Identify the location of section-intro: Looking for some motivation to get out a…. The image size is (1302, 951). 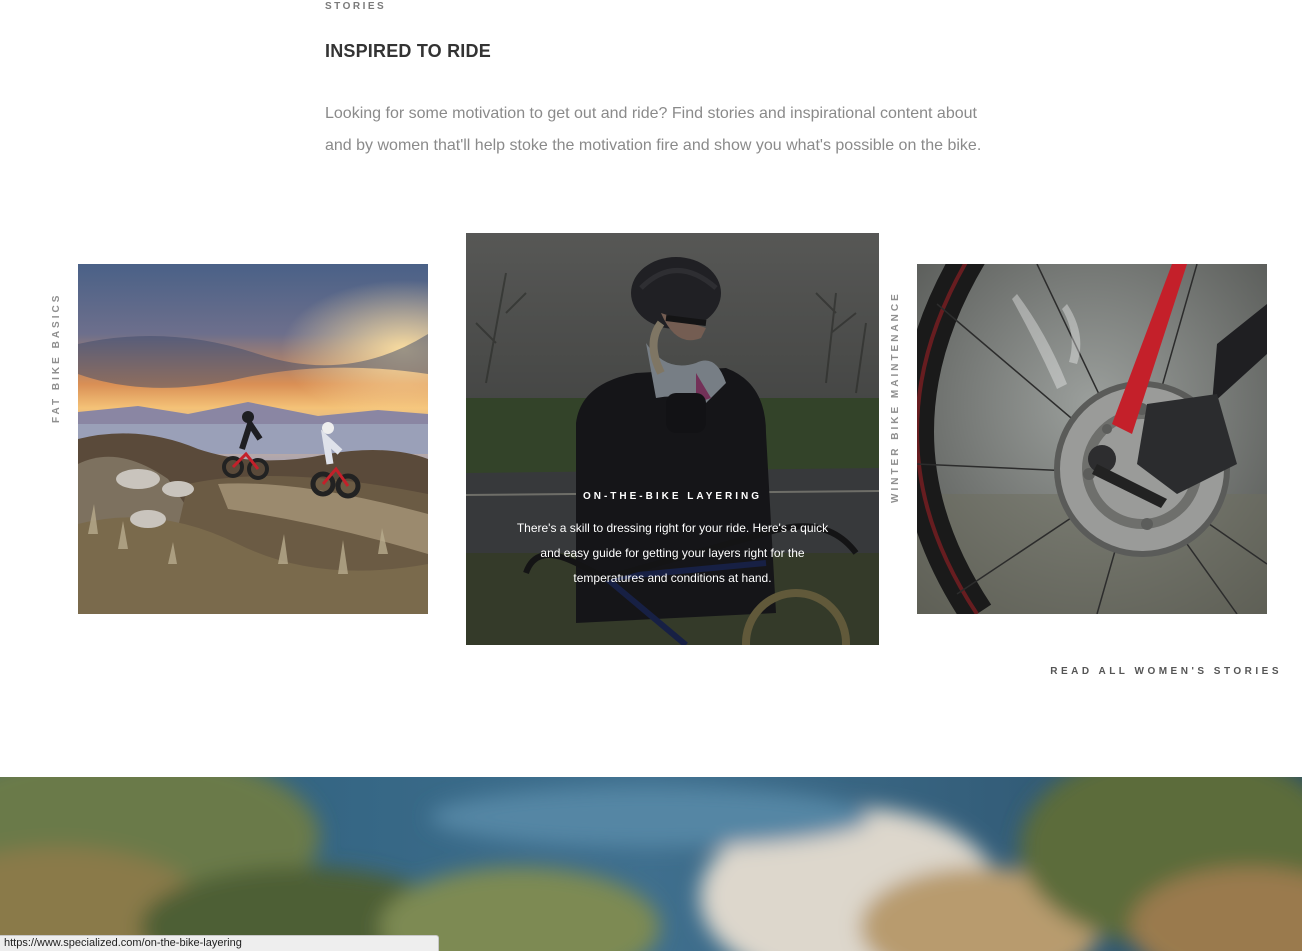
(653, 129).